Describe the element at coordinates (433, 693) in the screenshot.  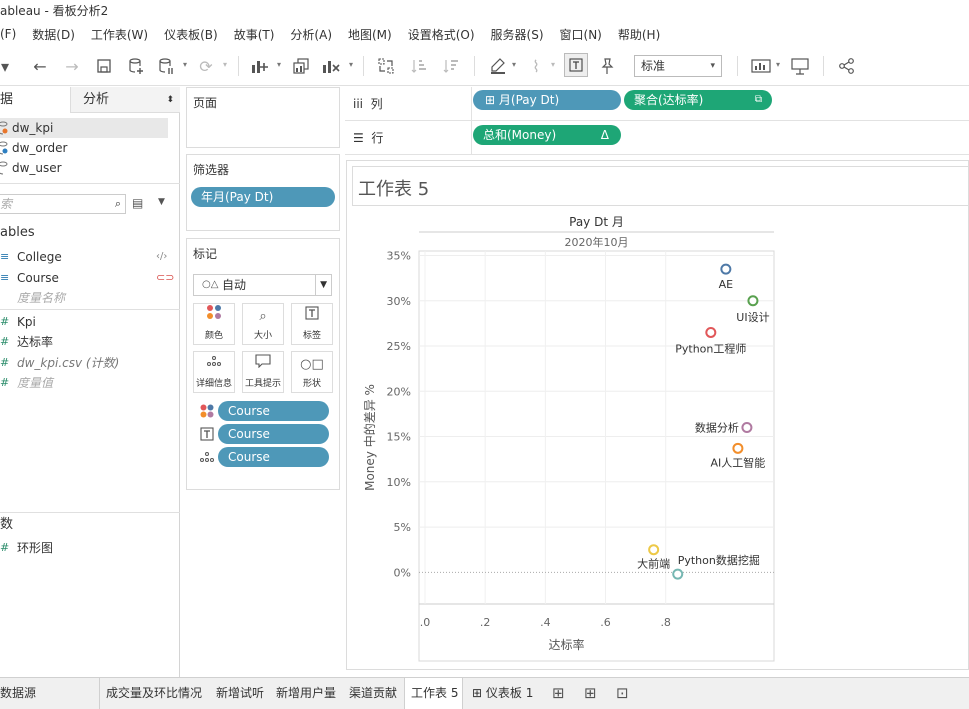
I see `tab-worksheet-5: 工作表 5` at that location.